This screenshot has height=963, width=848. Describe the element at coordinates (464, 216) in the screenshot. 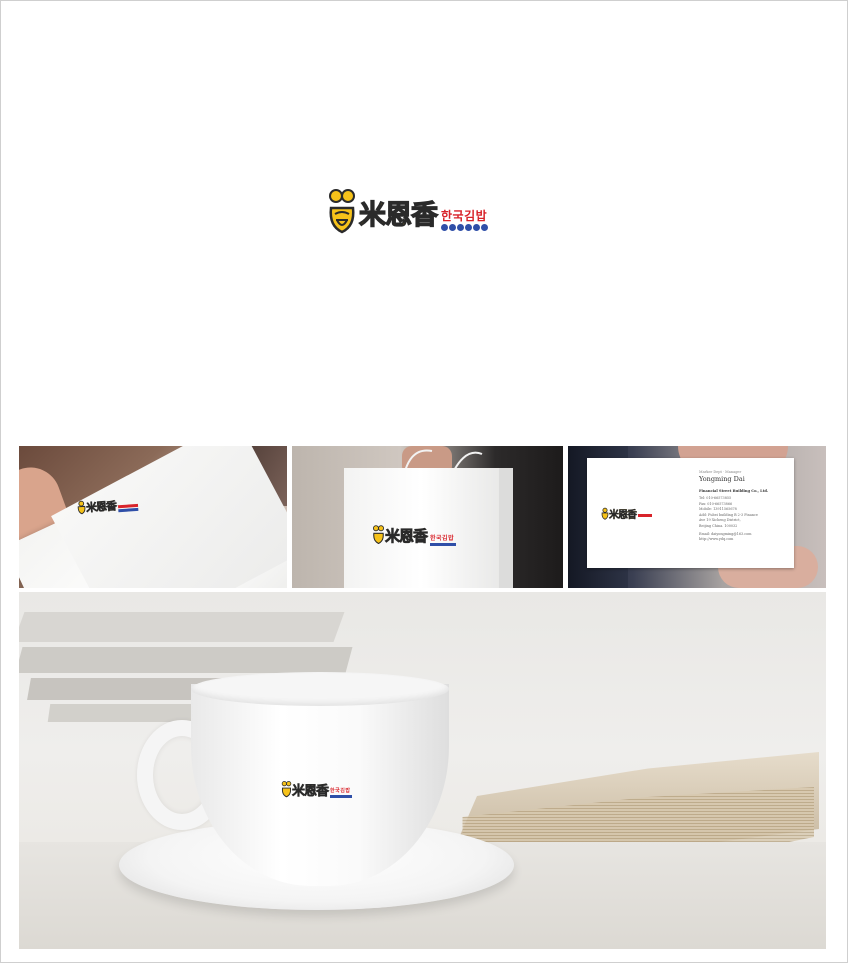

I see `brand-korean-tagline: 한국김밥` at that location.